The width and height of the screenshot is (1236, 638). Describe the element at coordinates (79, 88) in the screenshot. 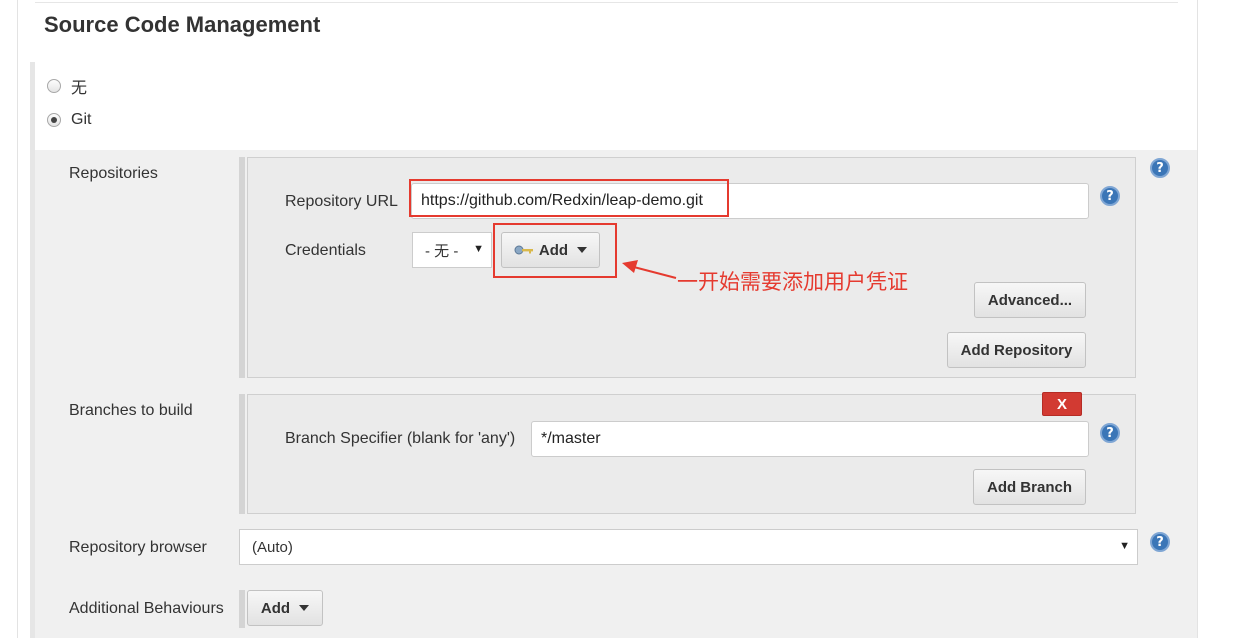

I see `radio-none-label: 无` at that location.